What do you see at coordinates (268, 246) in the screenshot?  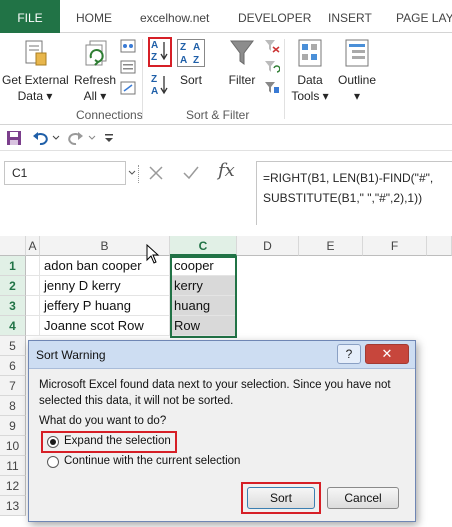 I see `column-header-d: D` at bounding box center [268, 246].